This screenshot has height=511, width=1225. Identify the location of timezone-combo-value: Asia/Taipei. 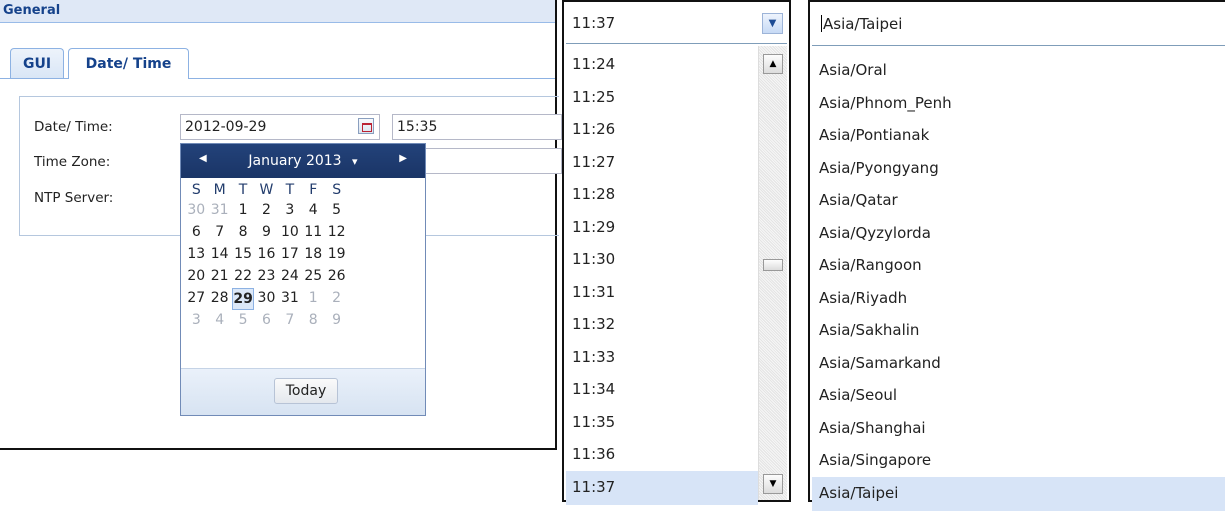
(863, 24).